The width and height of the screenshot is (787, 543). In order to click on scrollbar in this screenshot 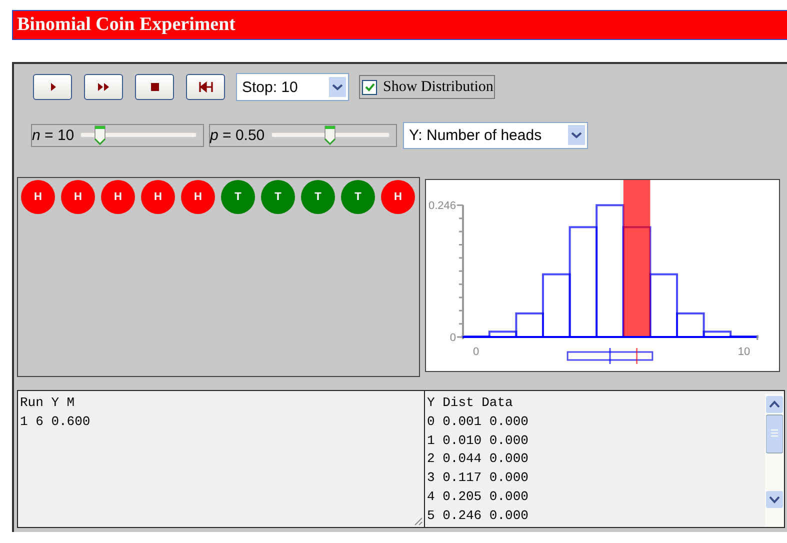, I will do `click(774, 460)`.